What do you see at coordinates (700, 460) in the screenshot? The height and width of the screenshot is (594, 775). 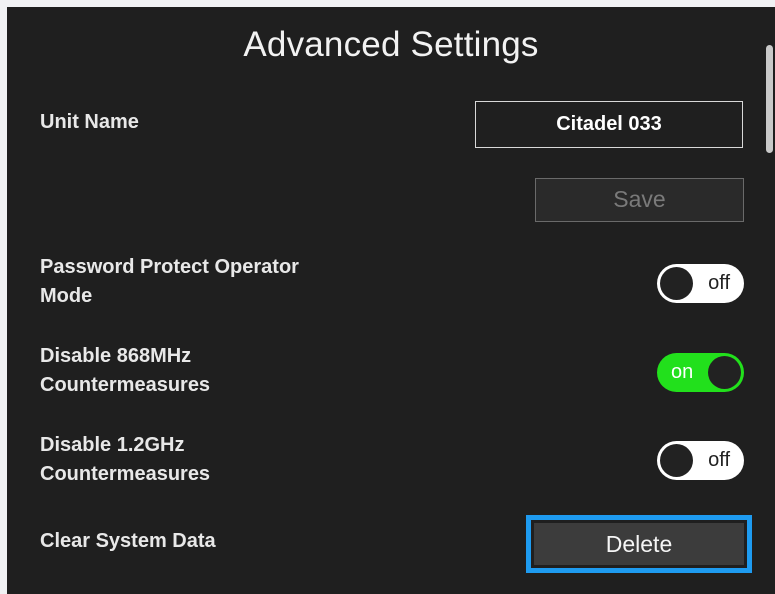 I see `disable-1-2ghz-toggle: off` at bounding box center [700, 460].